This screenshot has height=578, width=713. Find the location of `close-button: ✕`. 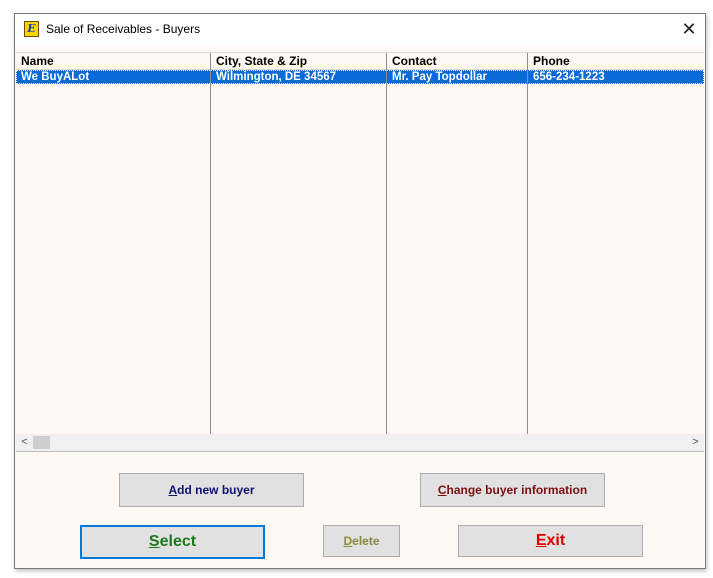

close-button: ✕ is located at coordinates (689, 29).